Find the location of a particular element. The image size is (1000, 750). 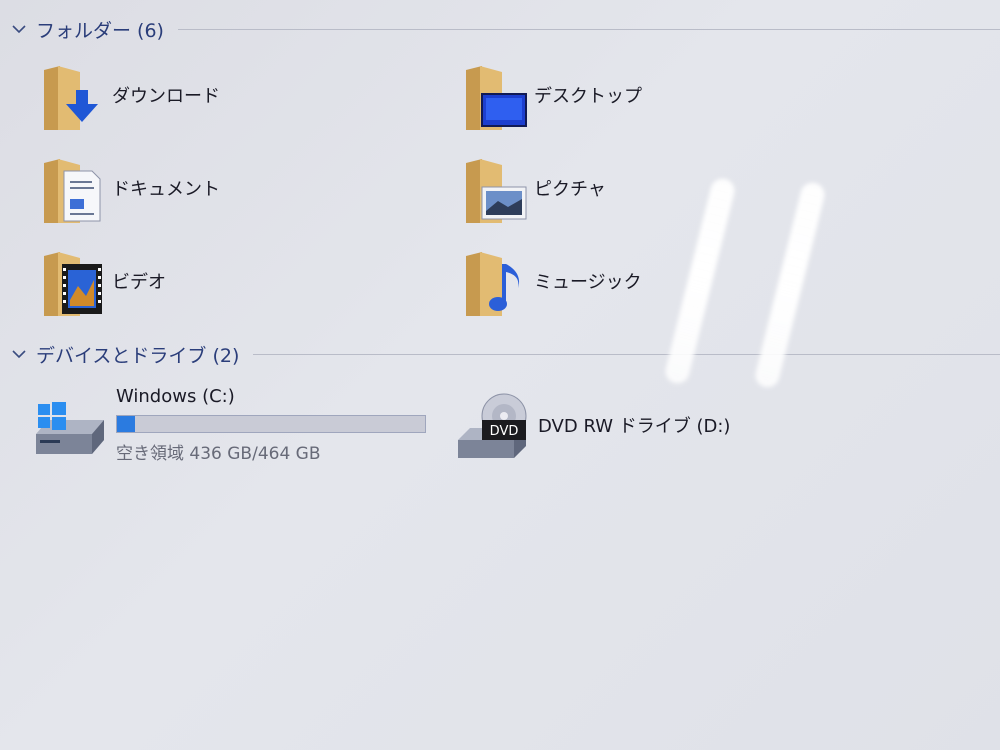

folders-group-header: フォルダー (6) is located at coordinates (505, 29).